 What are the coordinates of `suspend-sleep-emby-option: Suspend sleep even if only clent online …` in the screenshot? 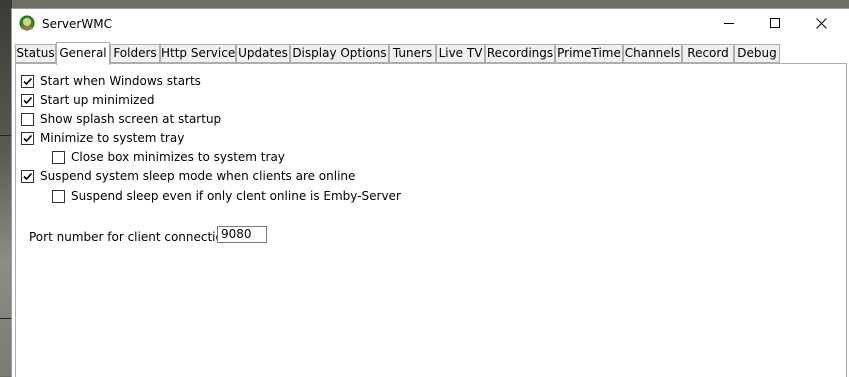 It's located at (226, 196).